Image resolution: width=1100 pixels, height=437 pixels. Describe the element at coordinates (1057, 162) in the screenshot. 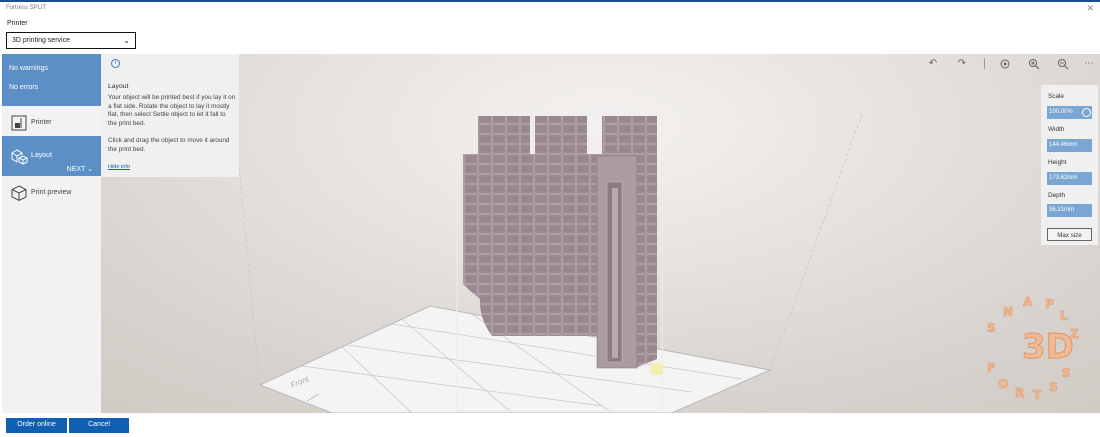

I see `height-label: Height` at that location.